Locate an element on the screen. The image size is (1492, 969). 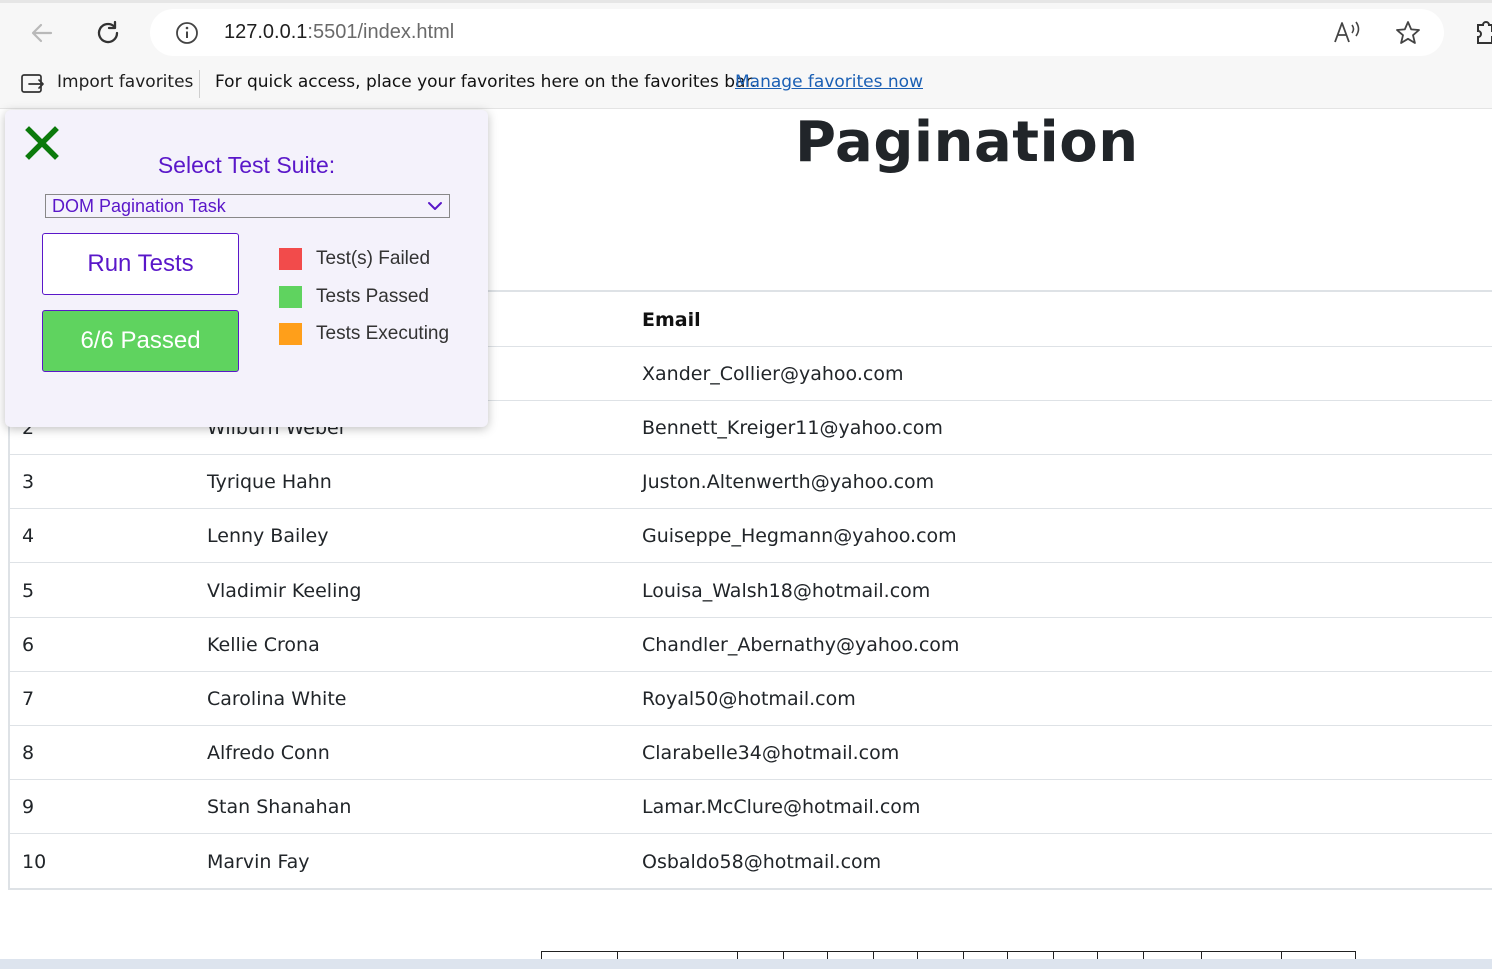
table-row: 7 Carolina White Royal50@hotmail.com is located at coordinates (750, 699).